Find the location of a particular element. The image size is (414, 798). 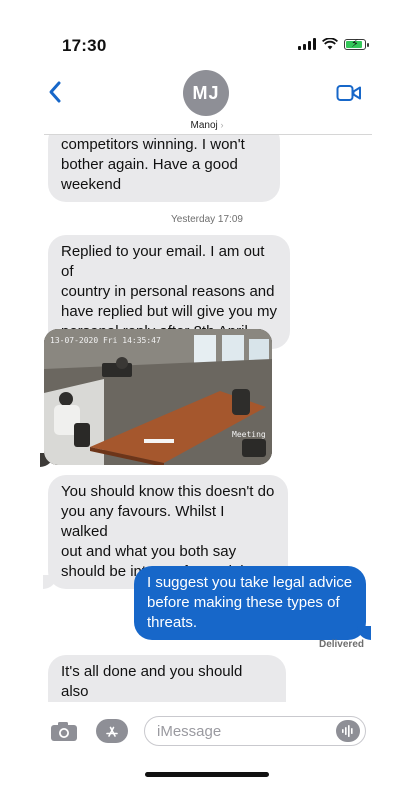

status-time: 17:30 is located at coordinates (84, 45).